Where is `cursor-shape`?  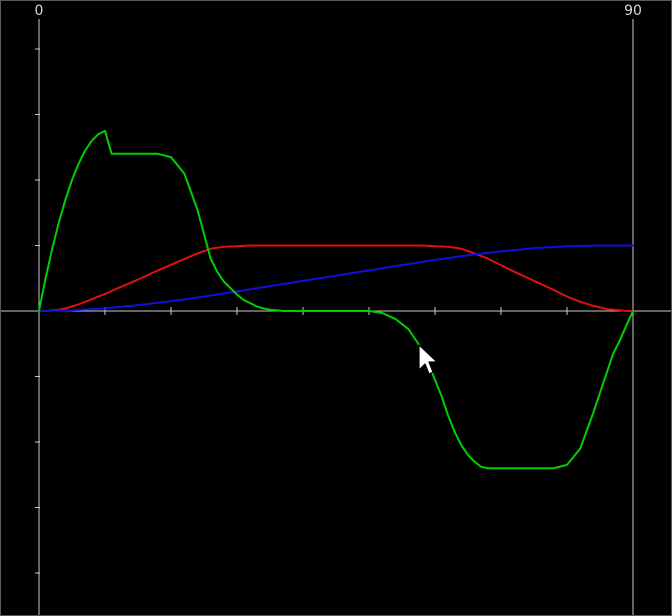
cursor-shape is located at coordinates (428, 359).